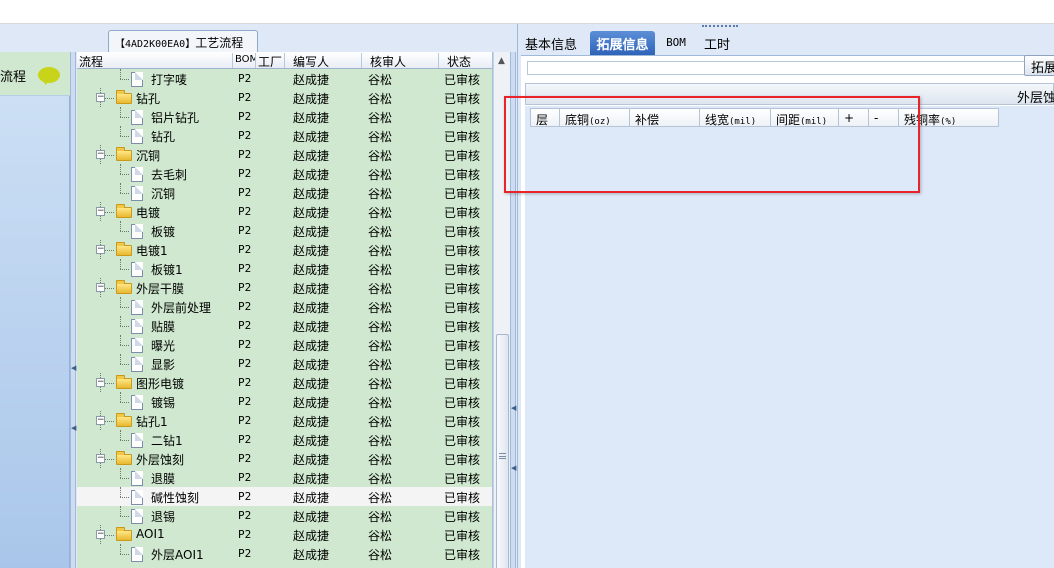  Describe the element at coordinates (167, 270) in the screenshot. I see `process-row-name: 板镀1` at that location.